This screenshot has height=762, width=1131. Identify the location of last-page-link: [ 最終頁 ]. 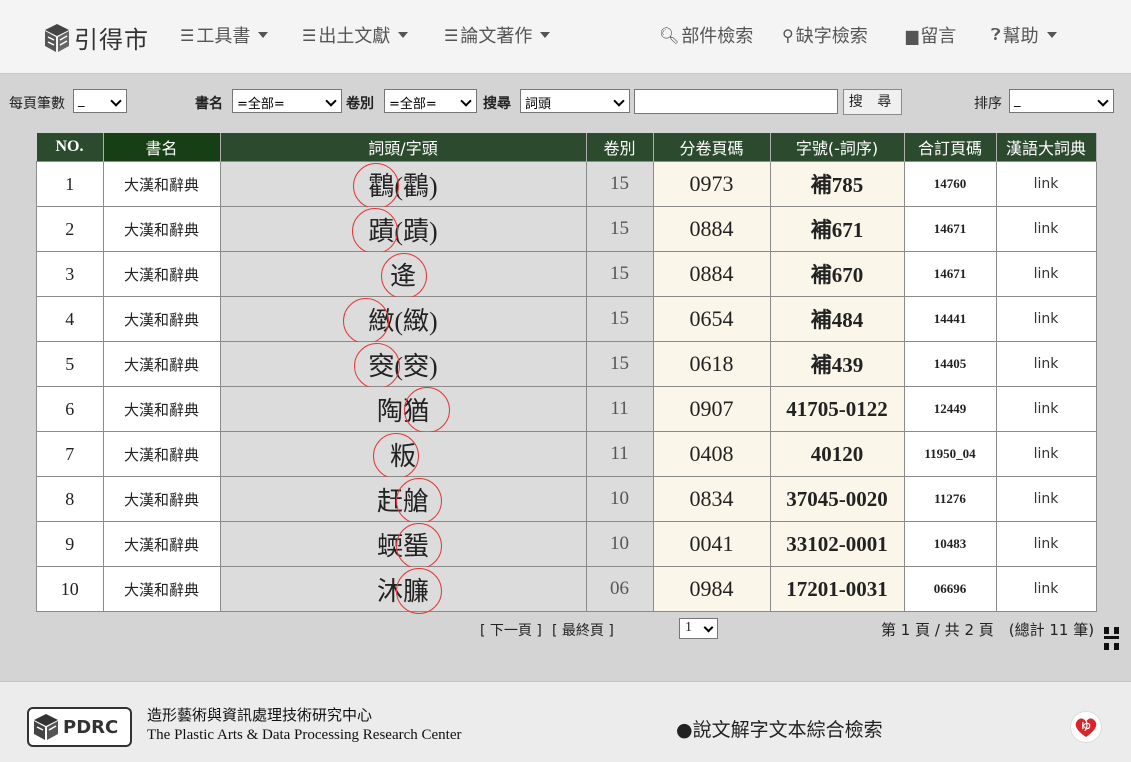
(583, 630).